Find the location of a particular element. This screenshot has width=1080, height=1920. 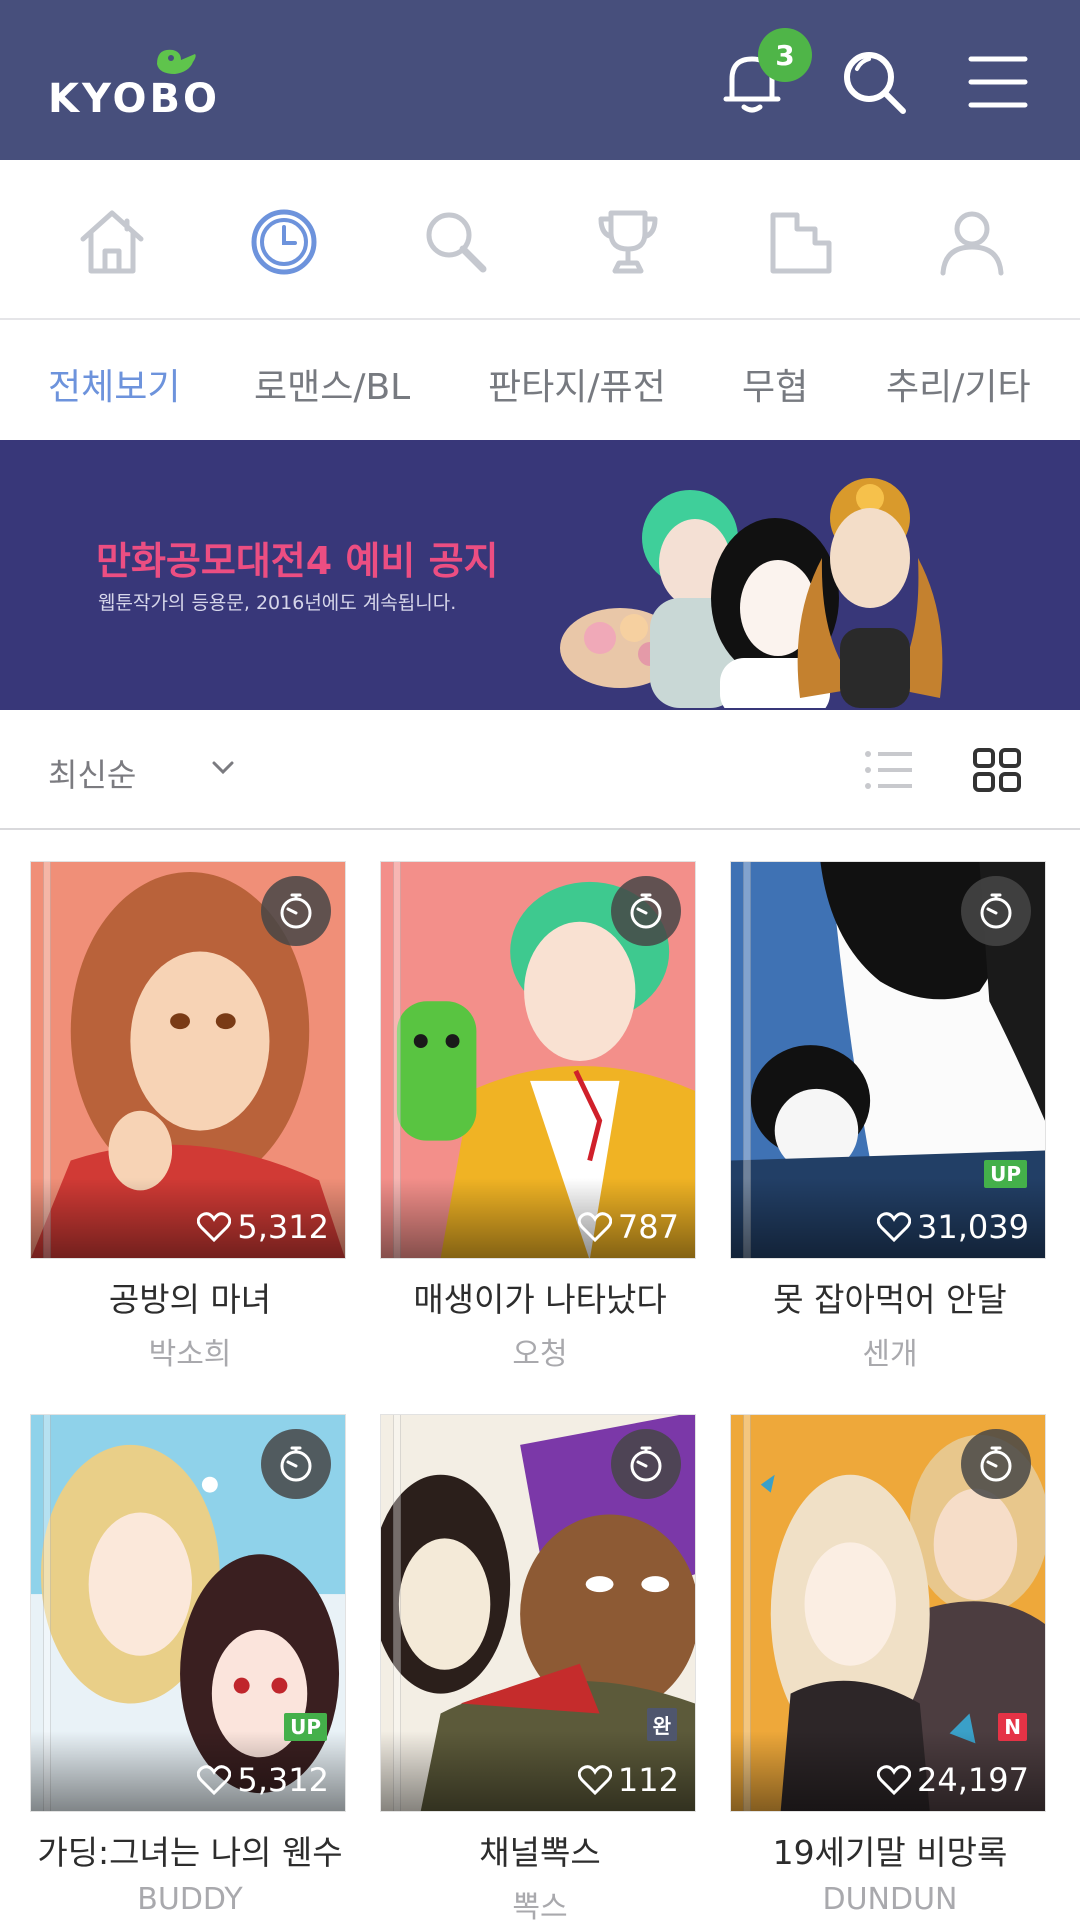

card-title: 매생이가 나타났다 is located at coordinates (540, 1297).